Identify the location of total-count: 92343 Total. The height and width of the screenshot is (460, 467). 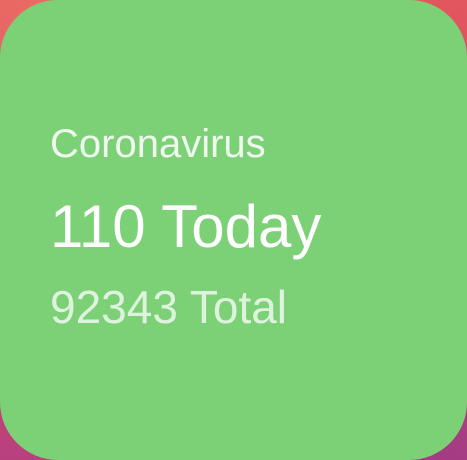
(169, 307).